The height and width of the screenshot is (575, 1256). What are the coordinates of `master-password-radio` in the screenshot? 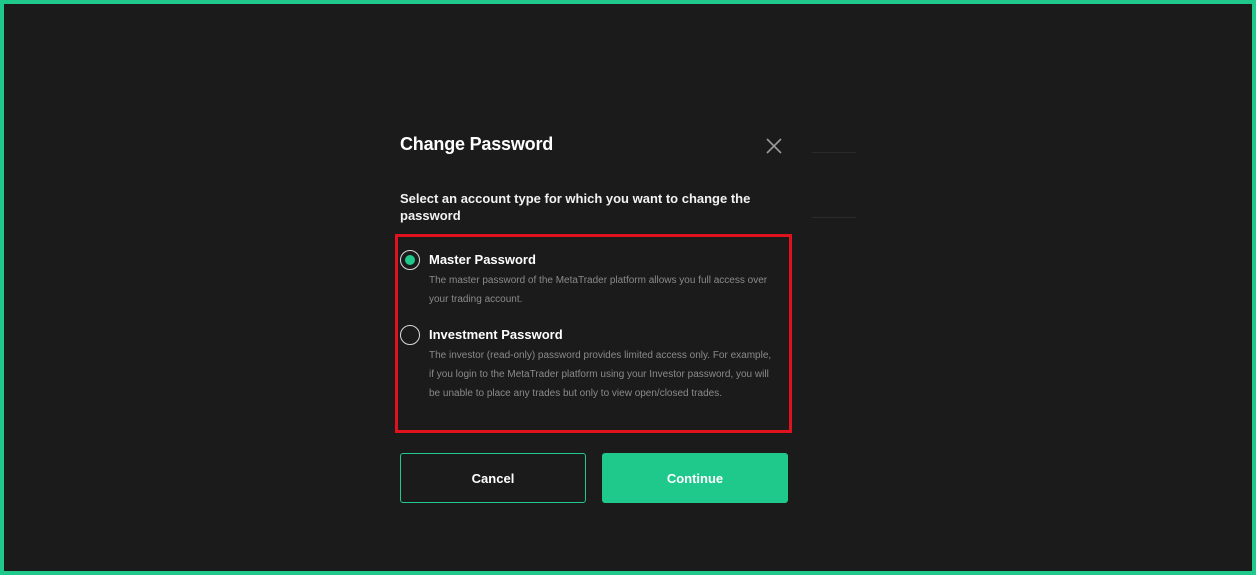 It's located at (410, 260).